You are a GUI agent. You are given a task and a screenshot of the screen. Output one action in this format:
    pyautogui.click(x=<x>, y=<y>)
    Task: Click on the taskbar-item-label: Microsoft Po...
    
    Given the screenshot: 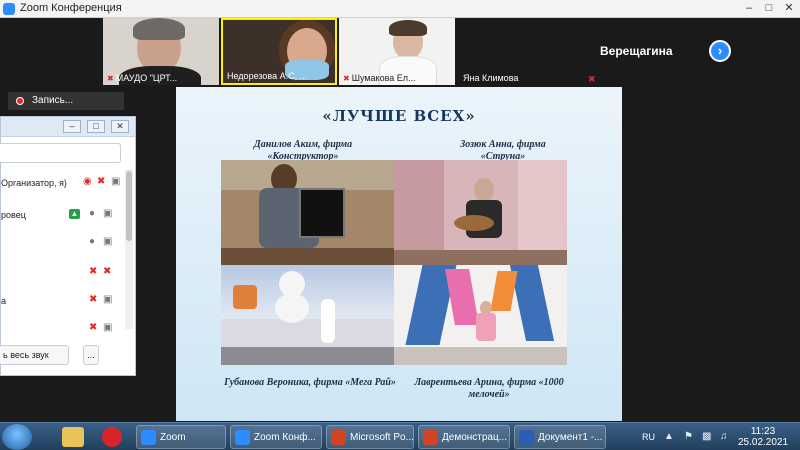 What is the action you would take?
    pyautogui.click(x=382, y=437)
    